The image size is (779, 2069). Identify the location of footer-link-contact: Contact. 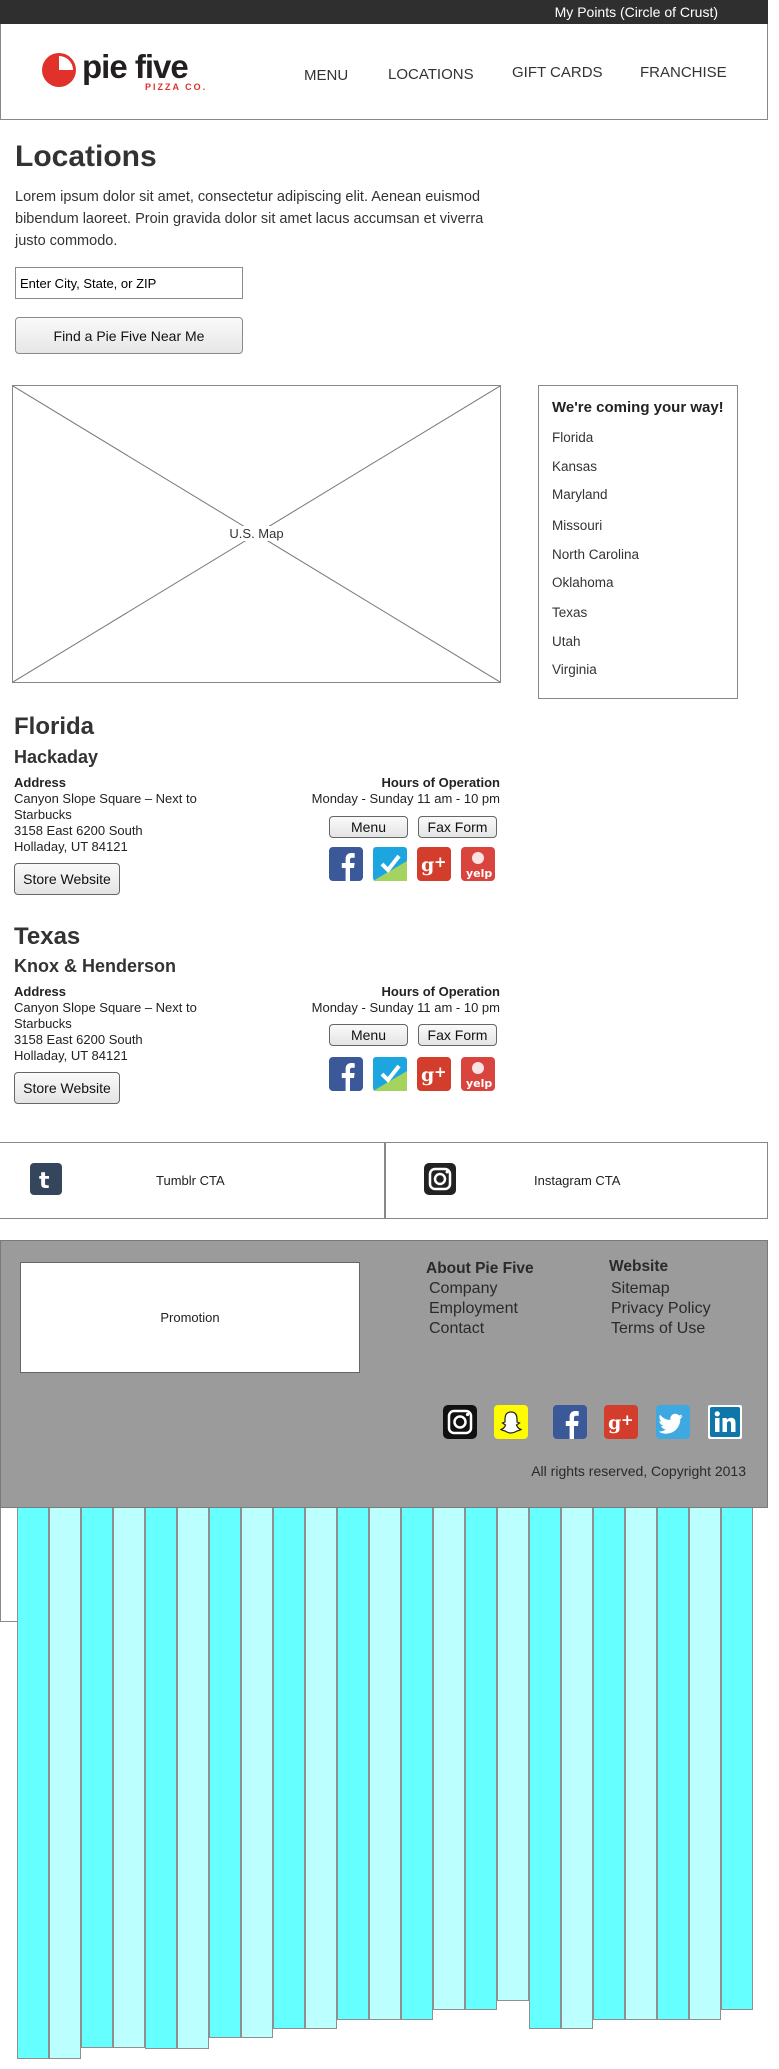
(456, 1329).